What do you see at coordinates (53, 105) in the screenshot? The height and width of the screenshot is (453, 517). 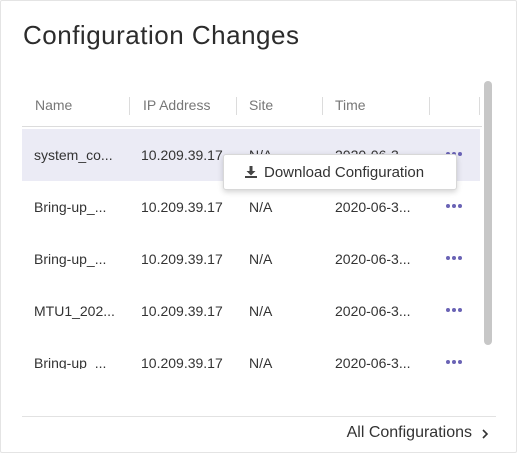 I see `column-header-name: Name` at bounding box center [53, 105].